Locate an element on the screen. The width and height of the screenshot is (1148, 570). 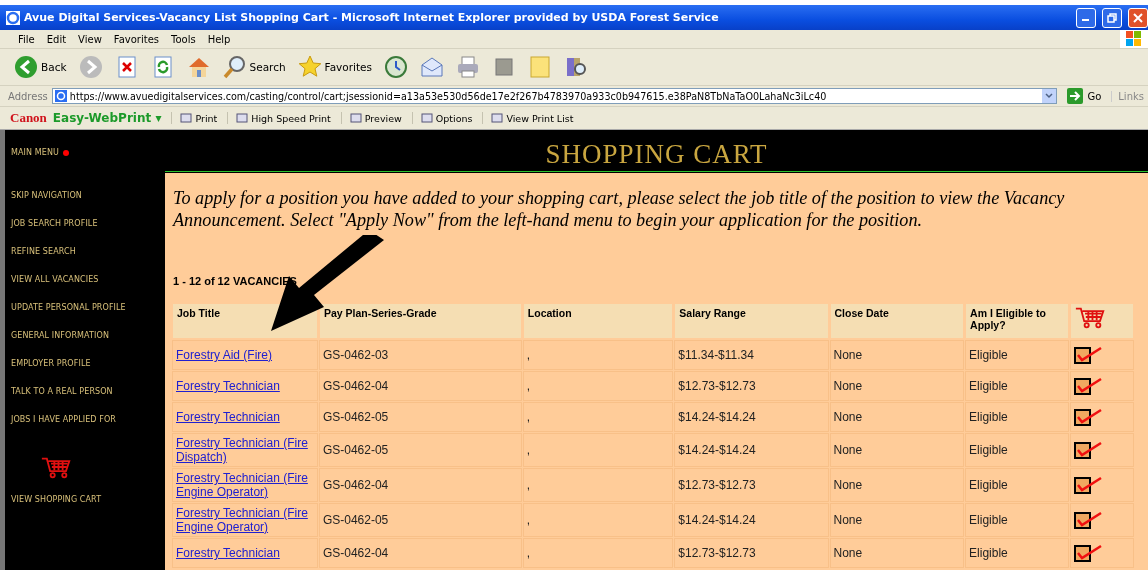
menu-item: Edit is located at coordinates (56, 39).